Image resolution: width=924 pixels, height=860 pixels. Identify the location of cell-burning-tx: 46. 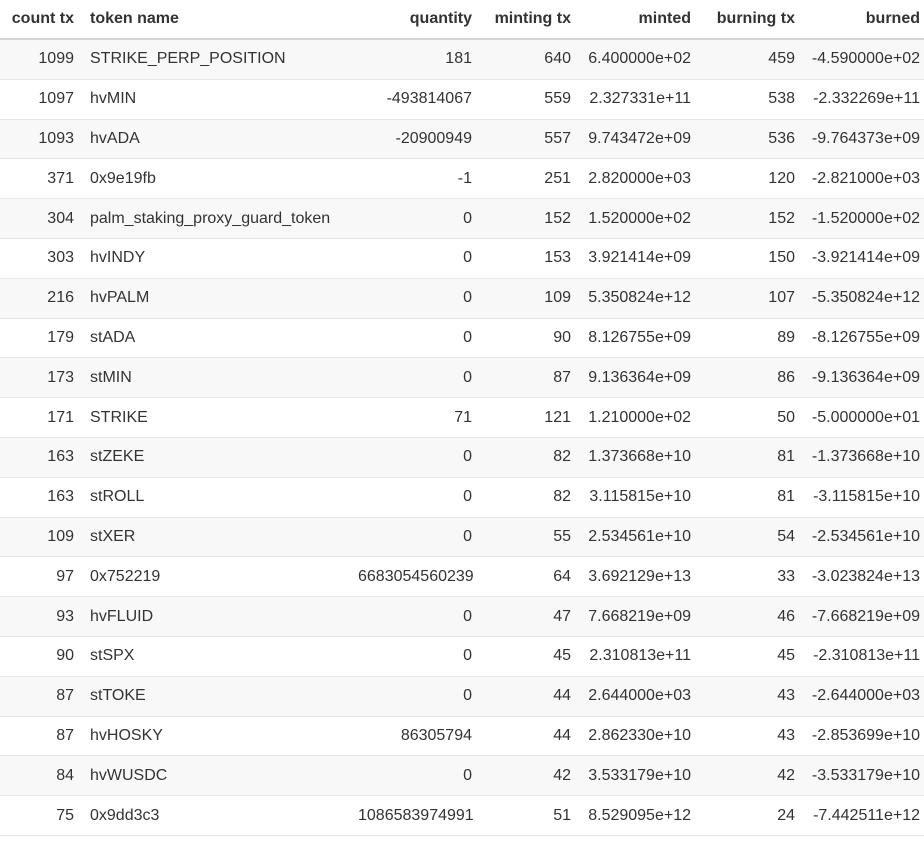
(751, 616).